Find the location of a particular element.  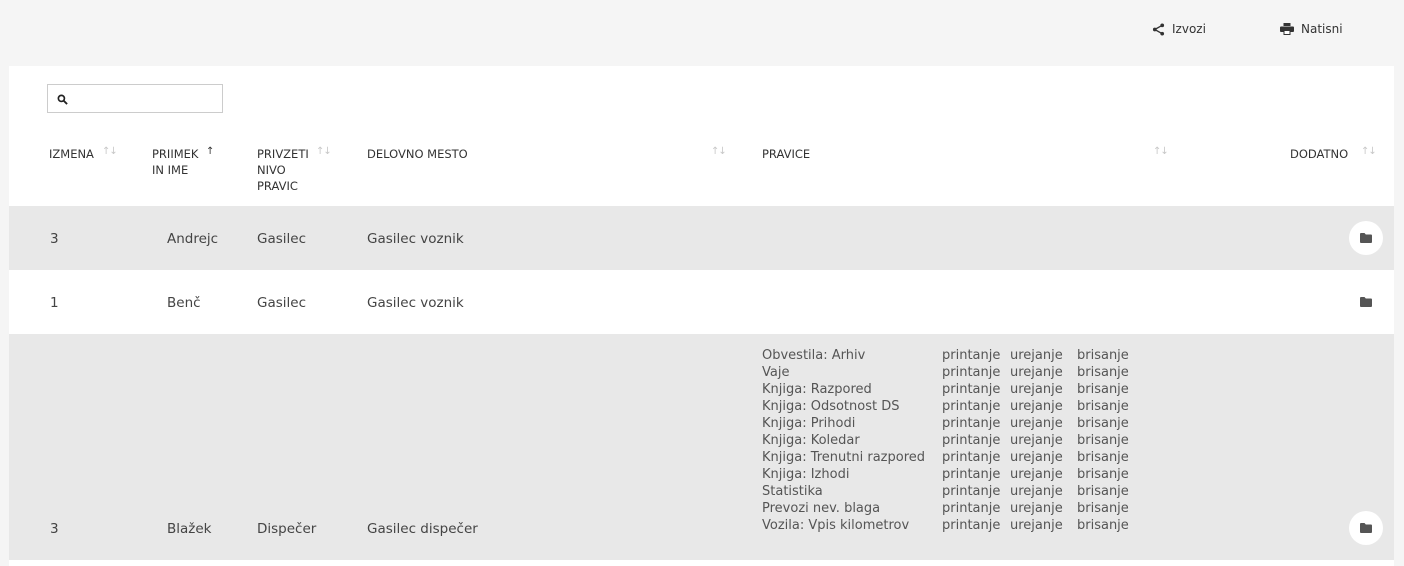

table-row: 3 Andrejc Gasilec Gasilec voznik is located at coordinates (701, 238).